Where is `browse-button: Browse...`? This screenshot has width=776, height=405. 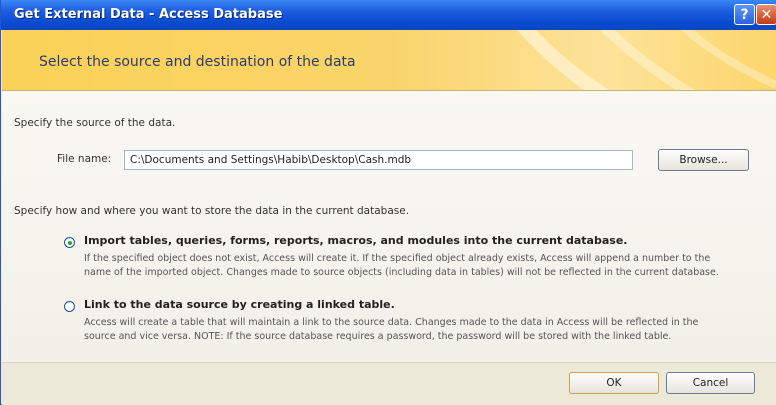
browse-button: Browse... is located at coordinates (703, 160).